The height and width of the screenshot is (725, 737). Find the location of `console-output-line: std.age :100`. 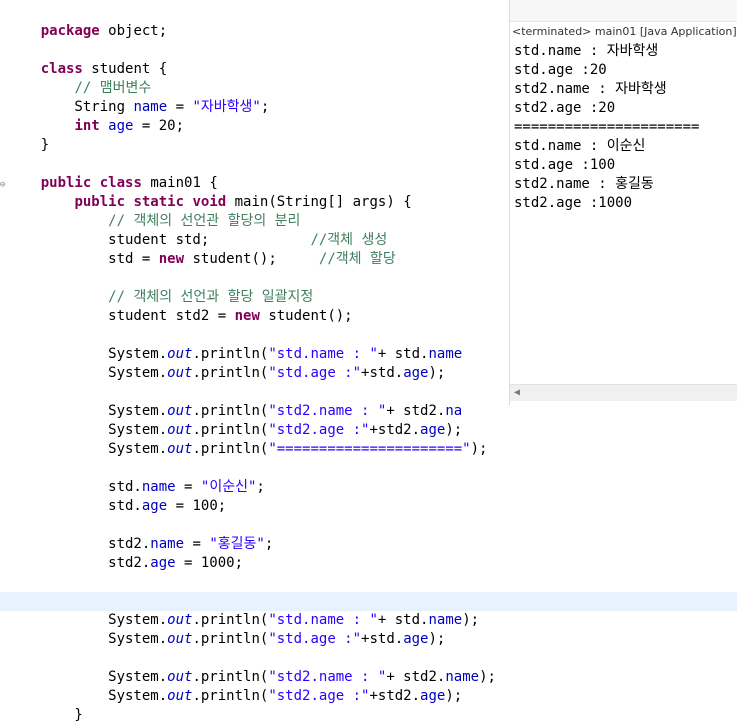

console-output-line: std.age :100 is located at coordinates (565, 165).